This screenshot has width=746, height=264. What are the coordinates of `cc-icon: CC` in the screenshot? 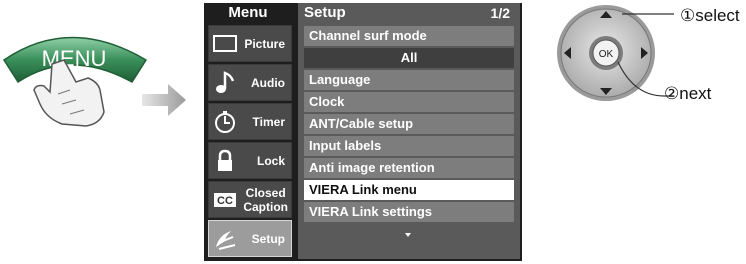 It's located at (226, 200).